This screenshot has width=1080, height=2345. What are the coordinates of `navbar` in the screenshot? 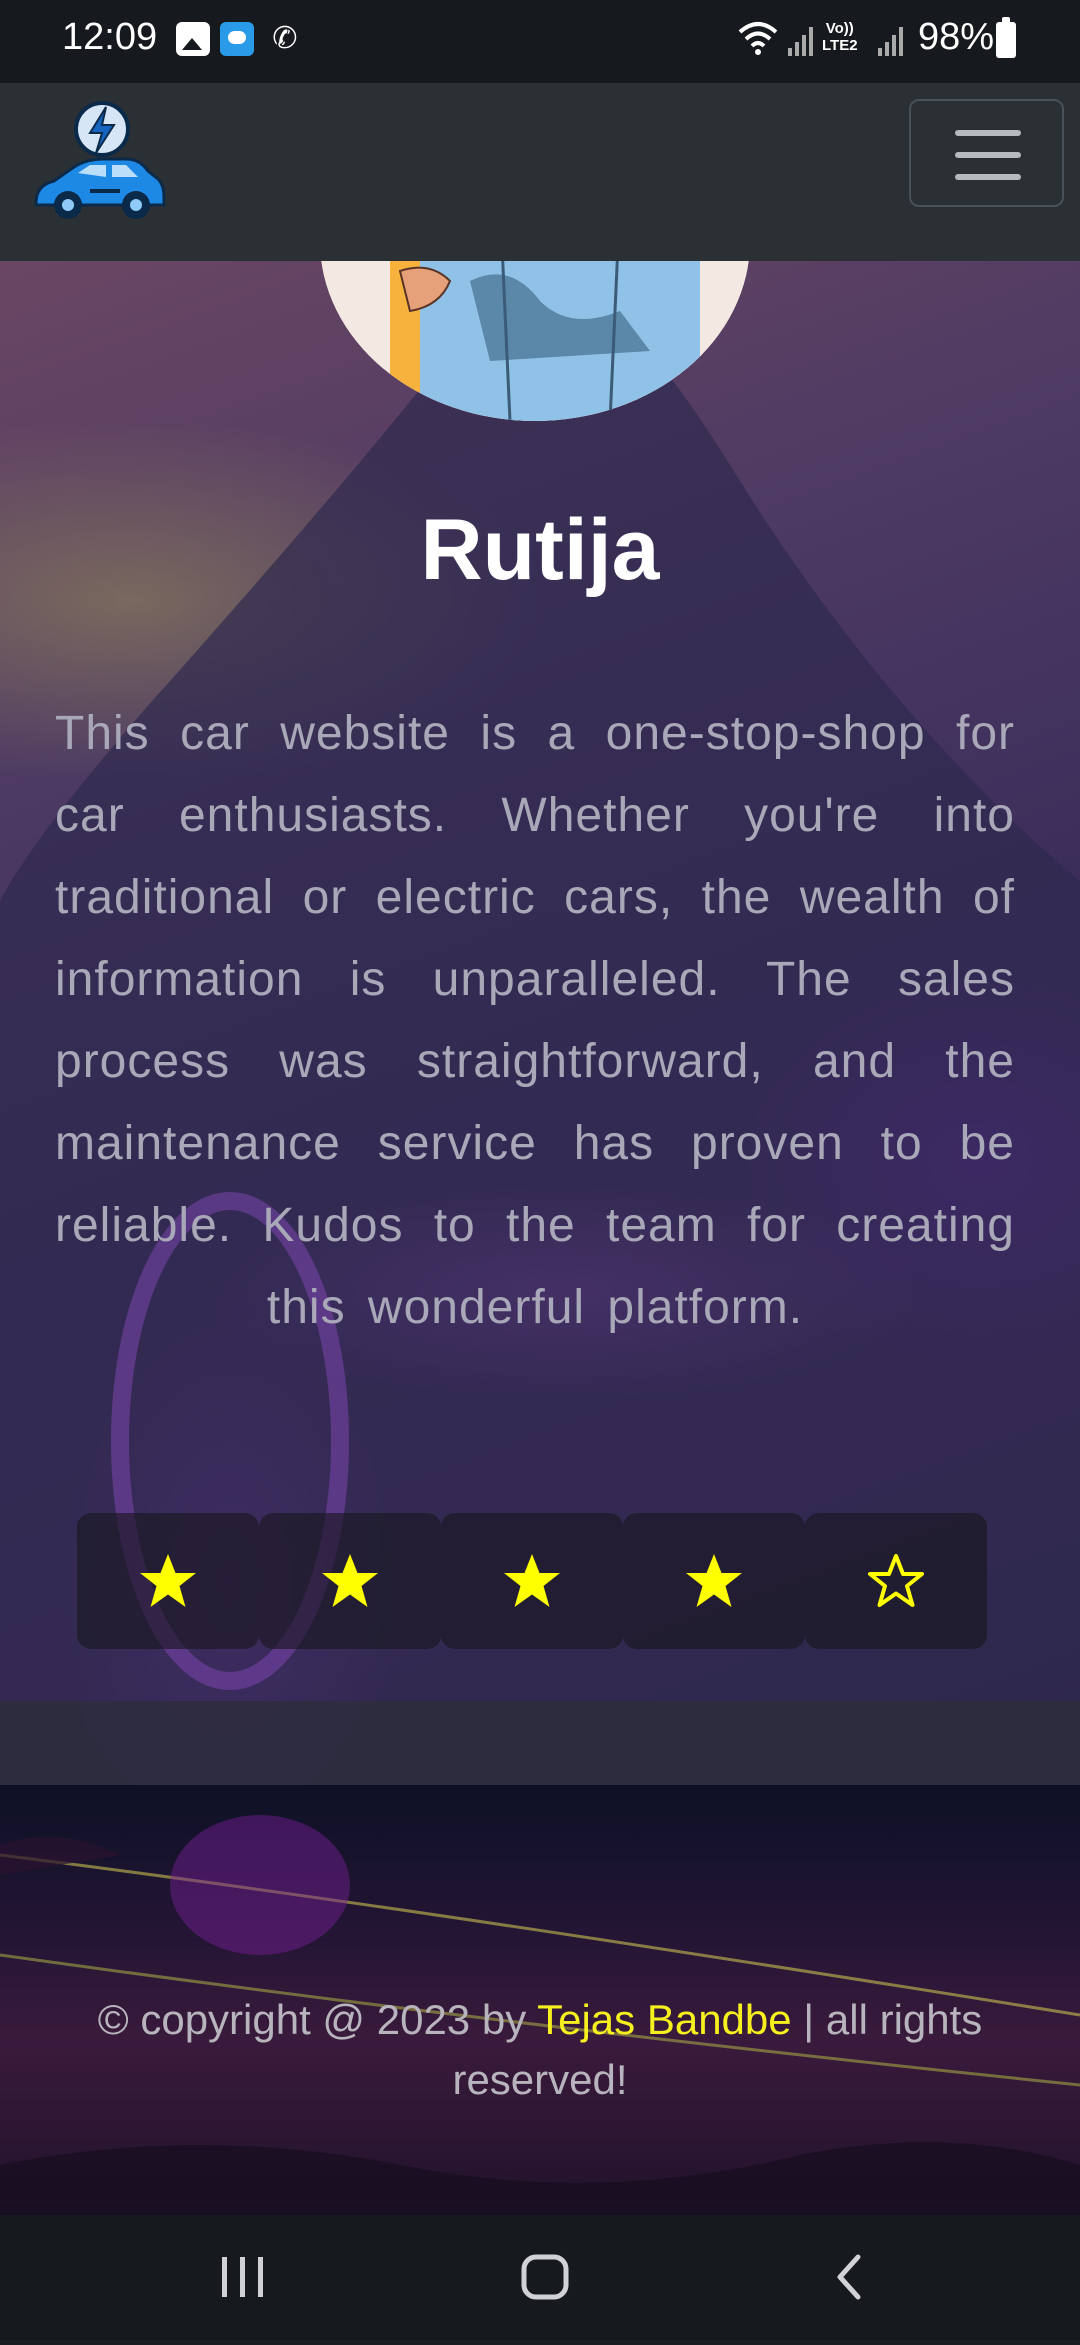 It's located at (540, 173).